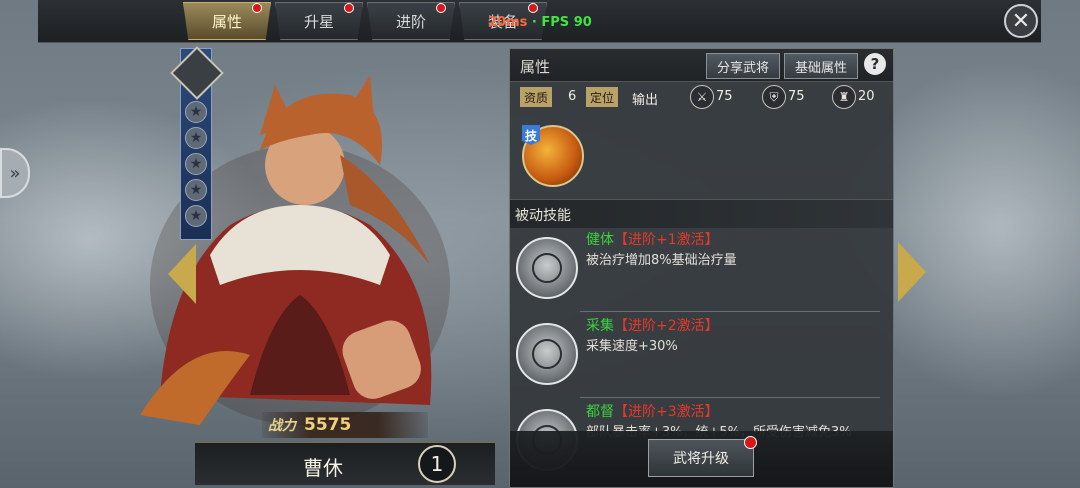 The height and width of the screenshot is (488, 1080). I want to click on tab-advance: 进阶, so click(411, 21).